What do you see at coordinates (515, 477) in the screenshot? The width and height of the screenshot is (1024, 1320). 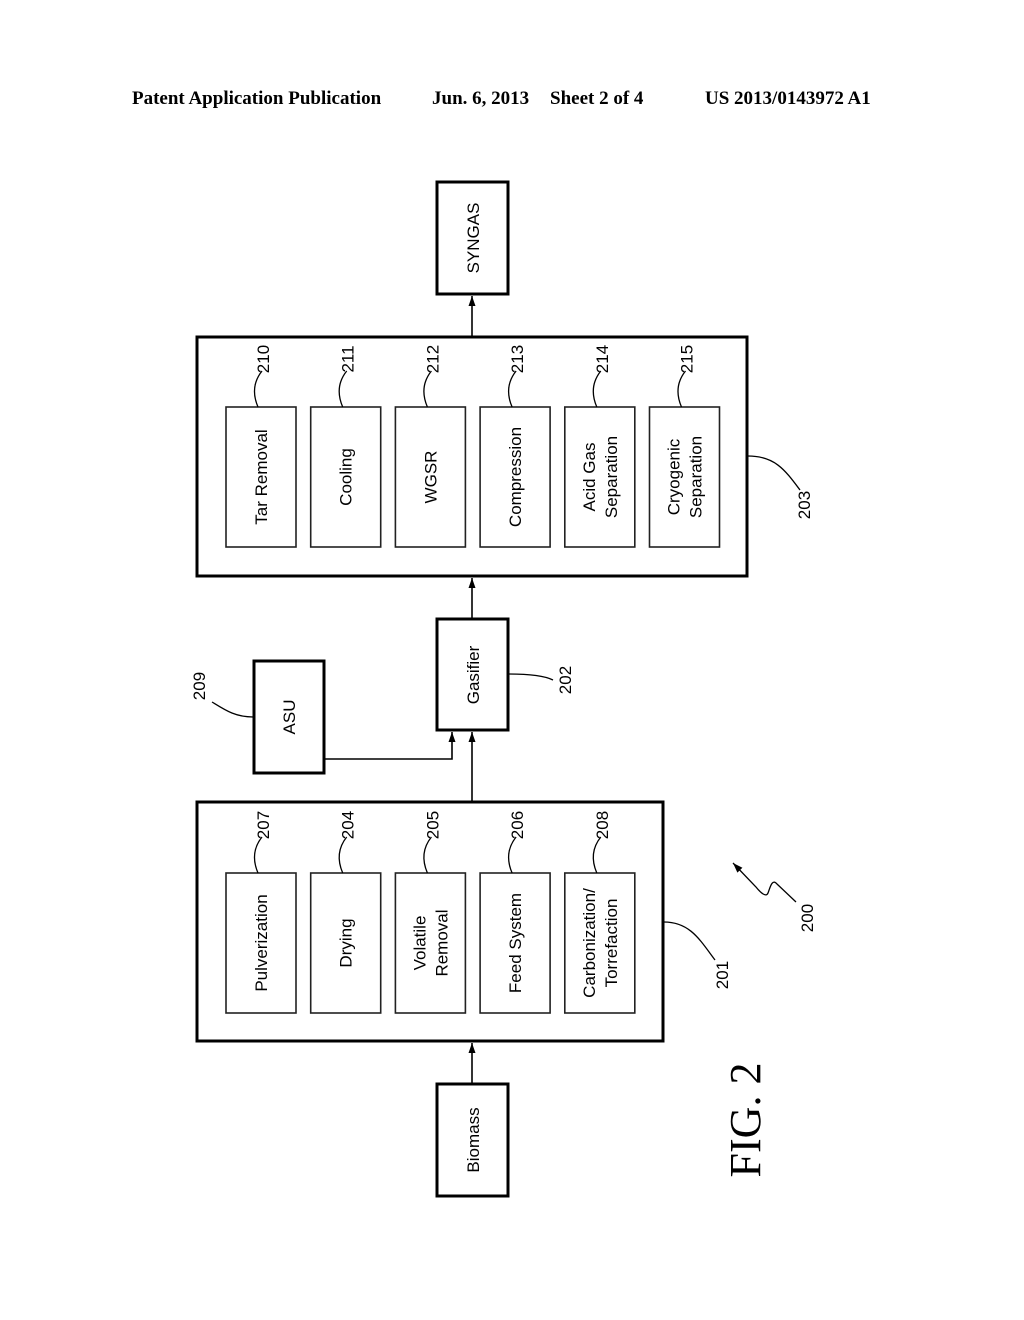 I see `step-label: Compression` at bounding box center [515, 477].